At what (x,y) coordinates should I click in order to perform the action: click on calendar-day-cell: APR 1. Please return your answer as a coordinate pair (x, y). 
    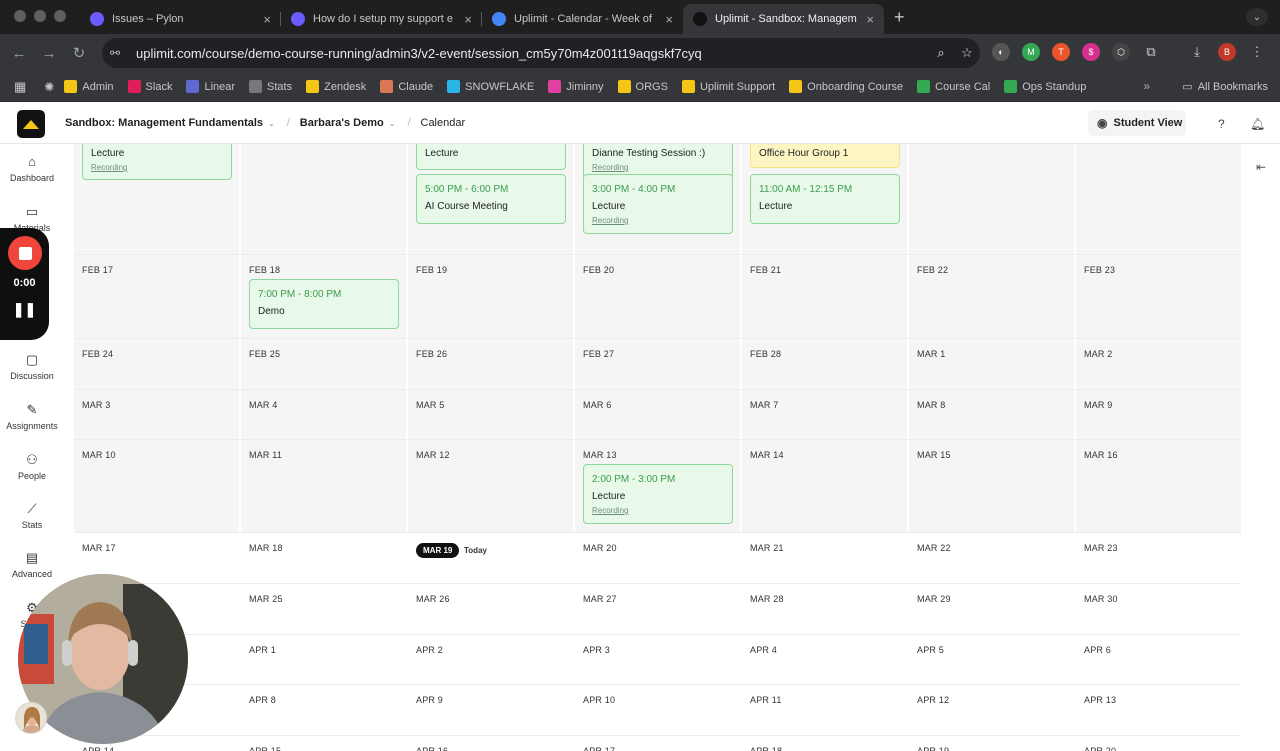
    Looking at the image, I should click on (323, 659).